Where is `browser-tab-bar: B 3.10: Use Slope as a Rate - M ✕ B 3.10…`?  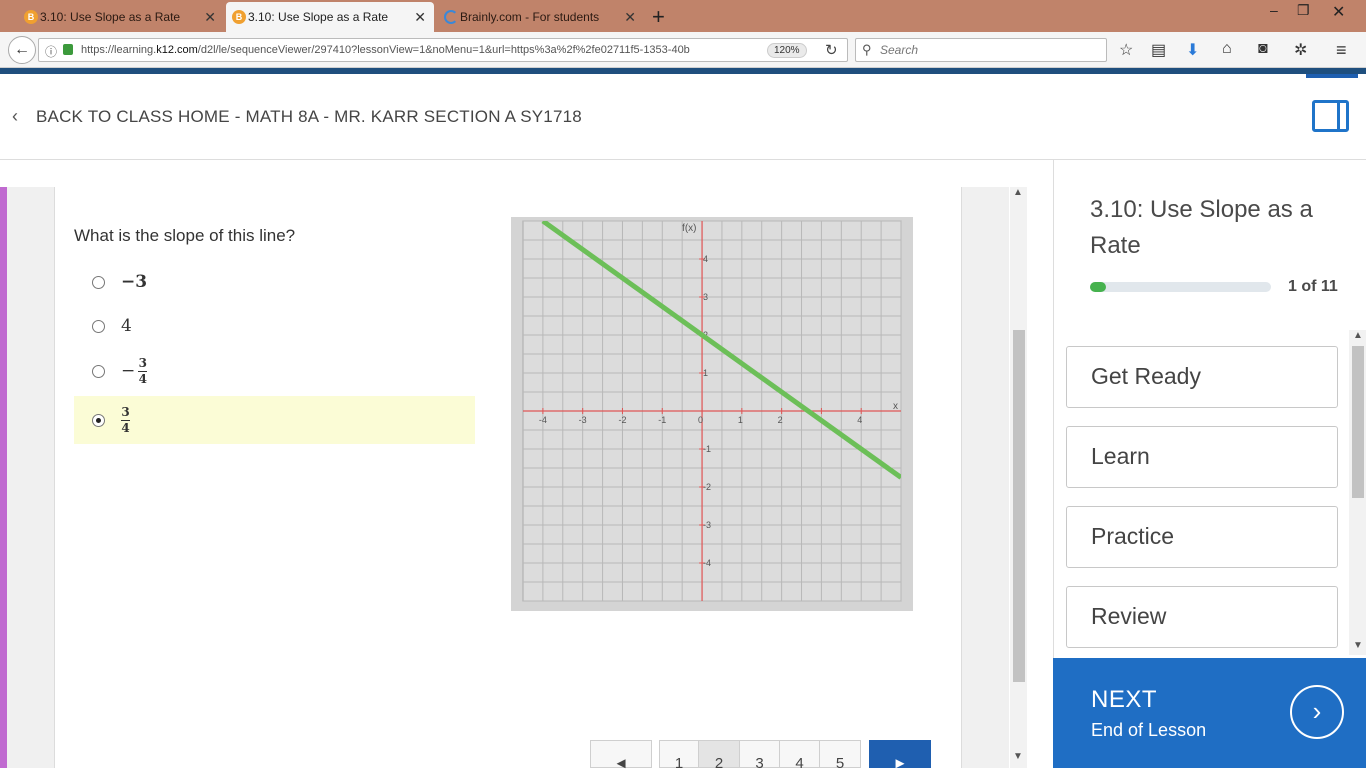 browser-tab-bar: B 3.10: Use Slope as a Rate - M ✕ B 3.10… is located at coordinates (683, 16).